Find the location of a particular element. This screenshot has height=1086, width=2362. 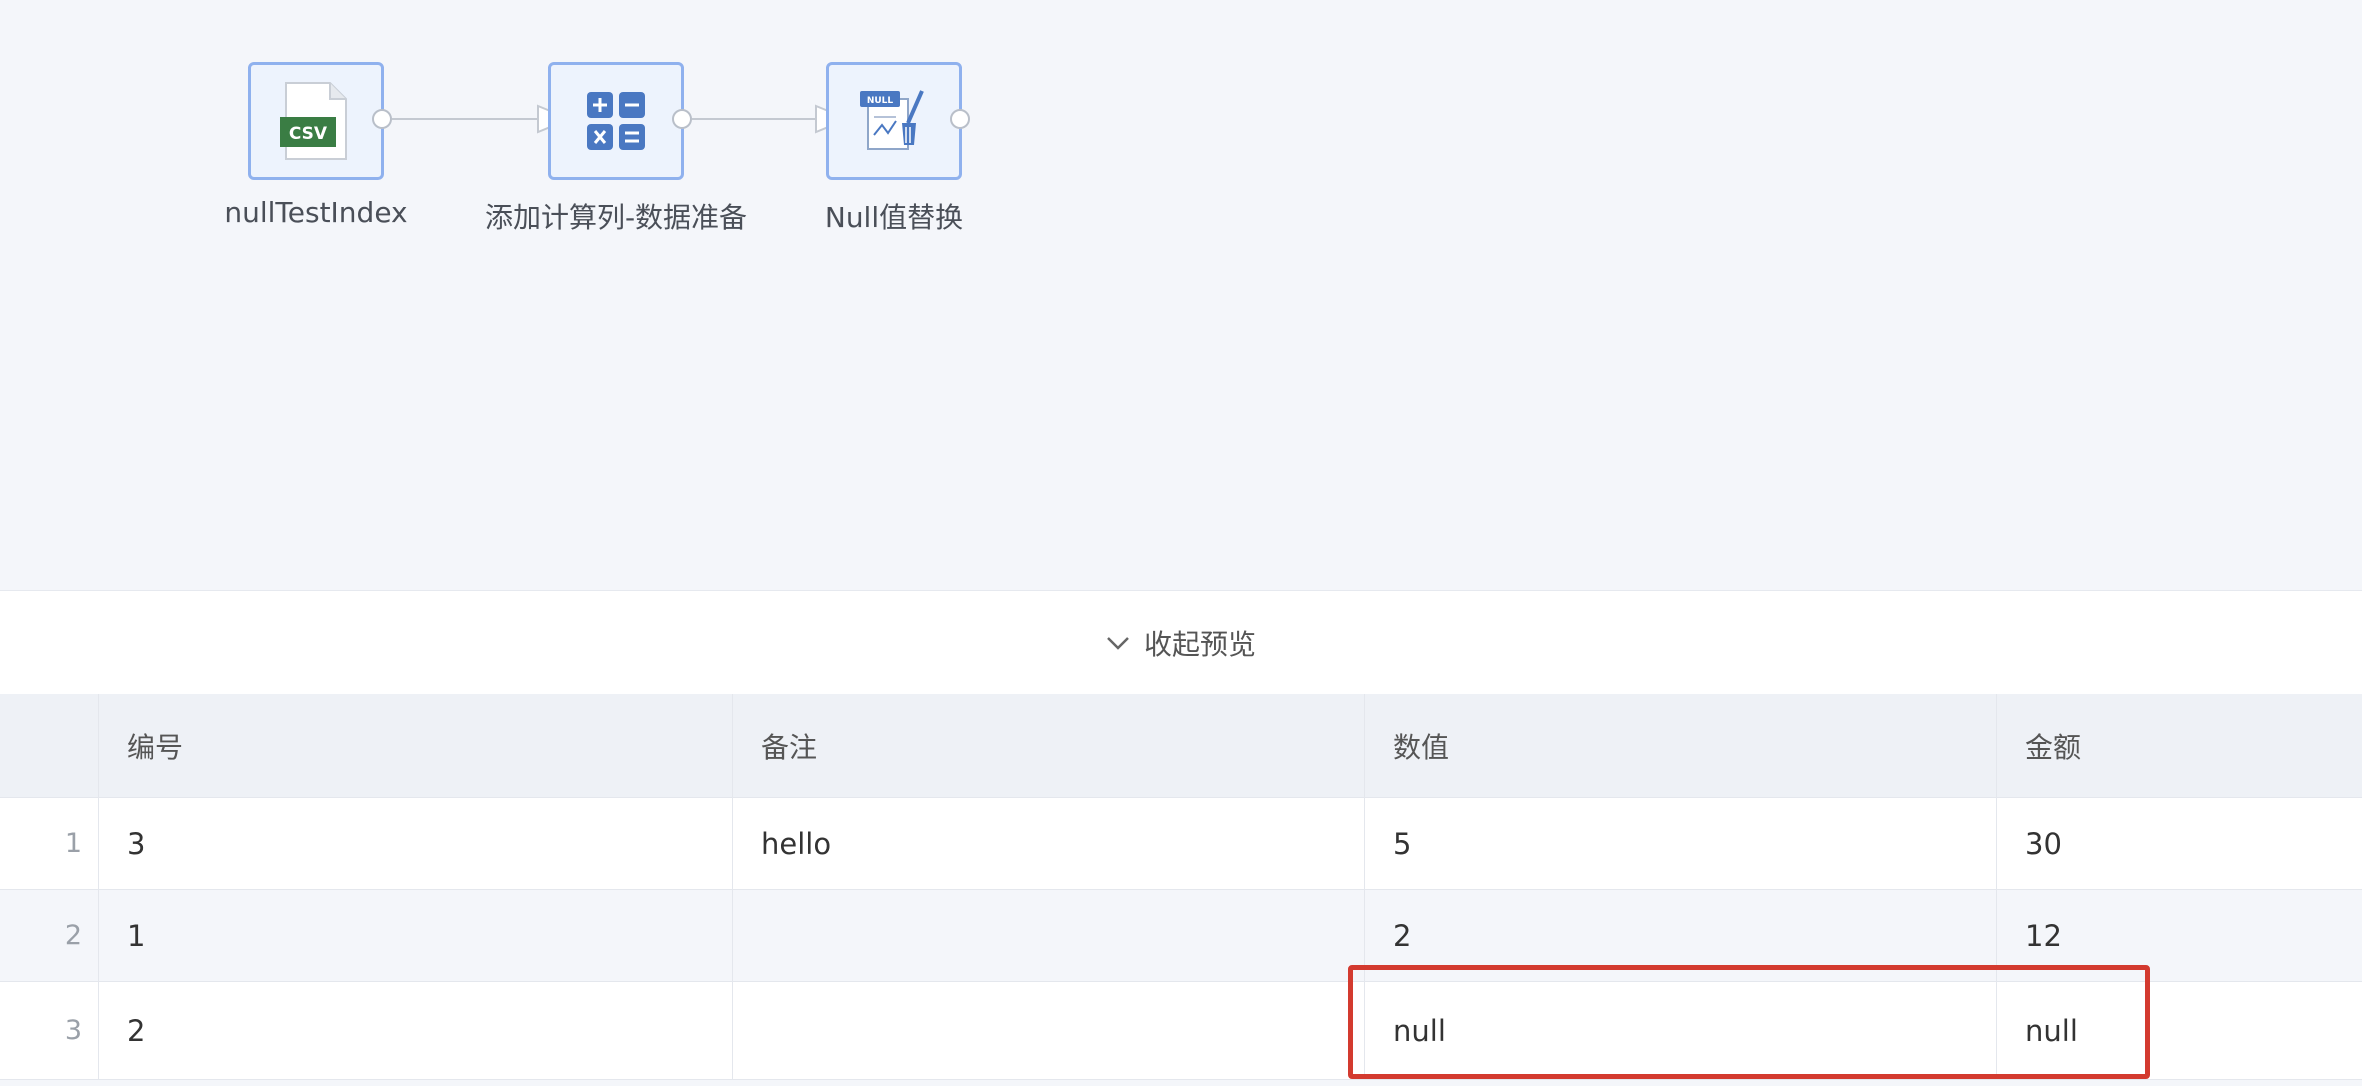

collapse-preview-button: 收起预览 is located at coordinates (1181, 643).